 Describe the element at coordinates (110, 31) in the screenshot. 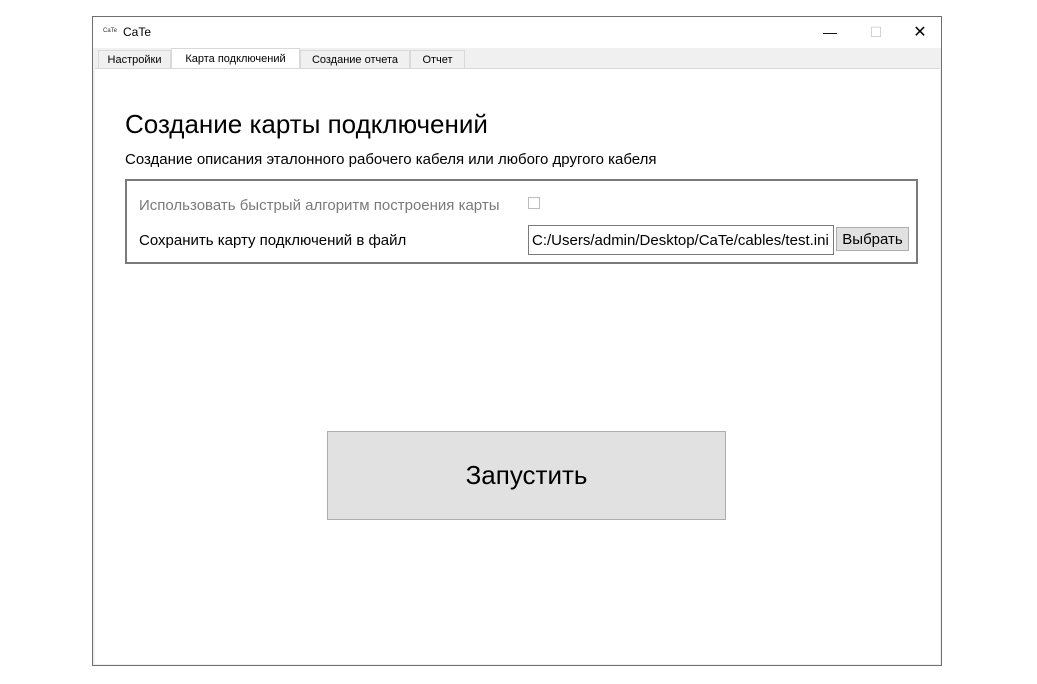

I see `app-icon: CaTe` at that location.